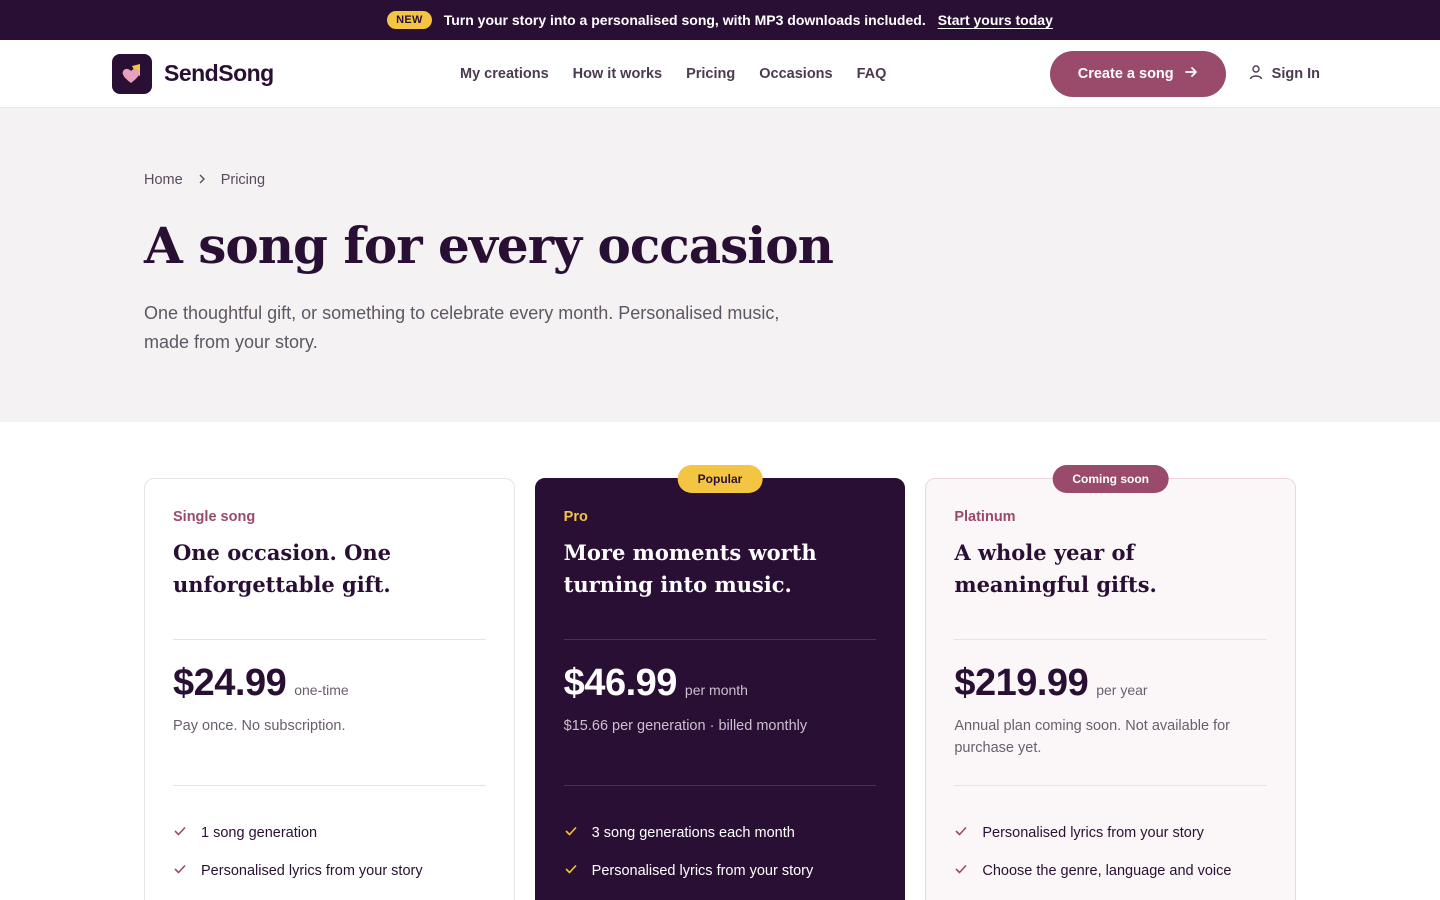  Describe the element at coordinates (214, 517) in the screenshot. I see `plan-tier: Single song` at that location.